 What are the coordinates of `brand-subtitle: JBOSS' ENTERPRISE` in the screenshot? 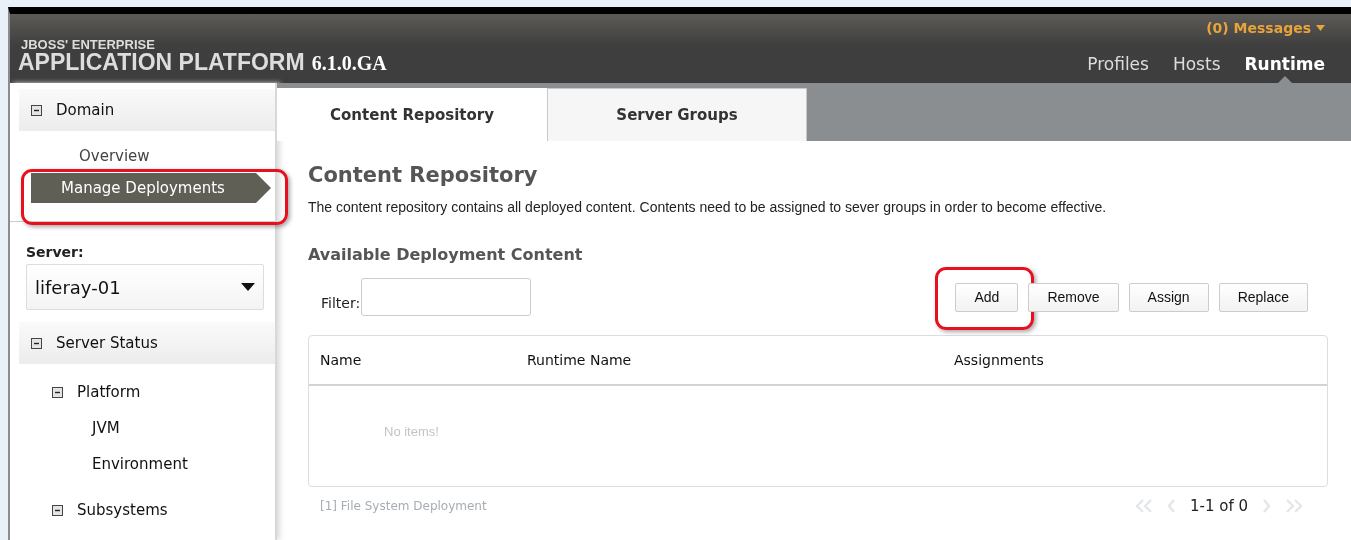 It's located at (88, 45).